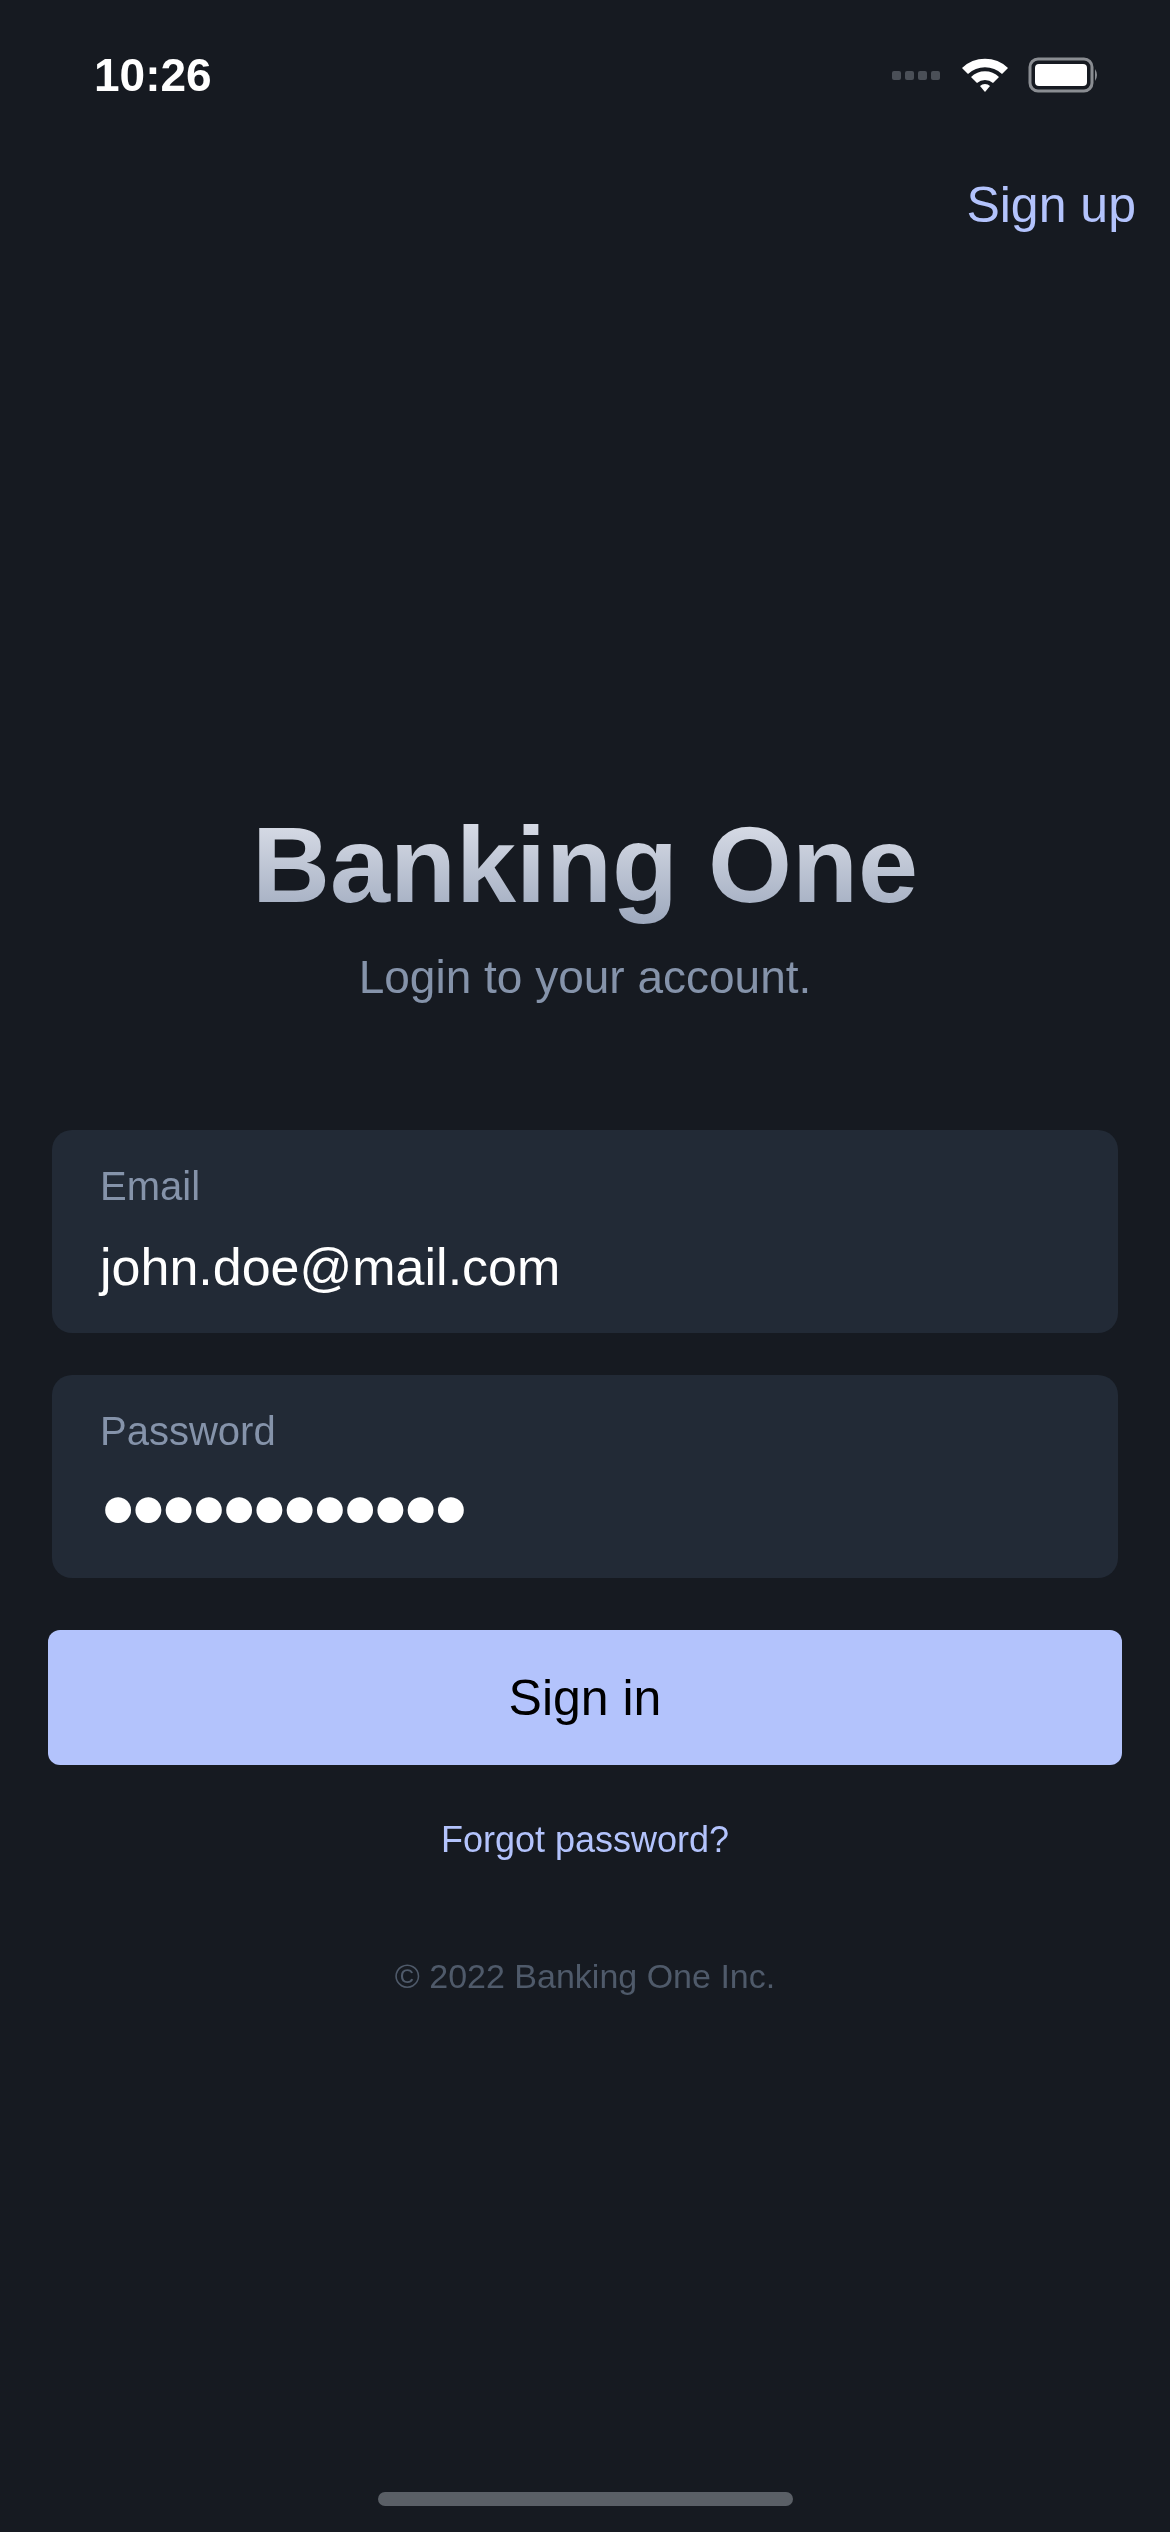 The image size is (1170, 2532). Describe the element at coordinates (153, 75) in the screenshot. I see `status-time: 10:26` at that location.